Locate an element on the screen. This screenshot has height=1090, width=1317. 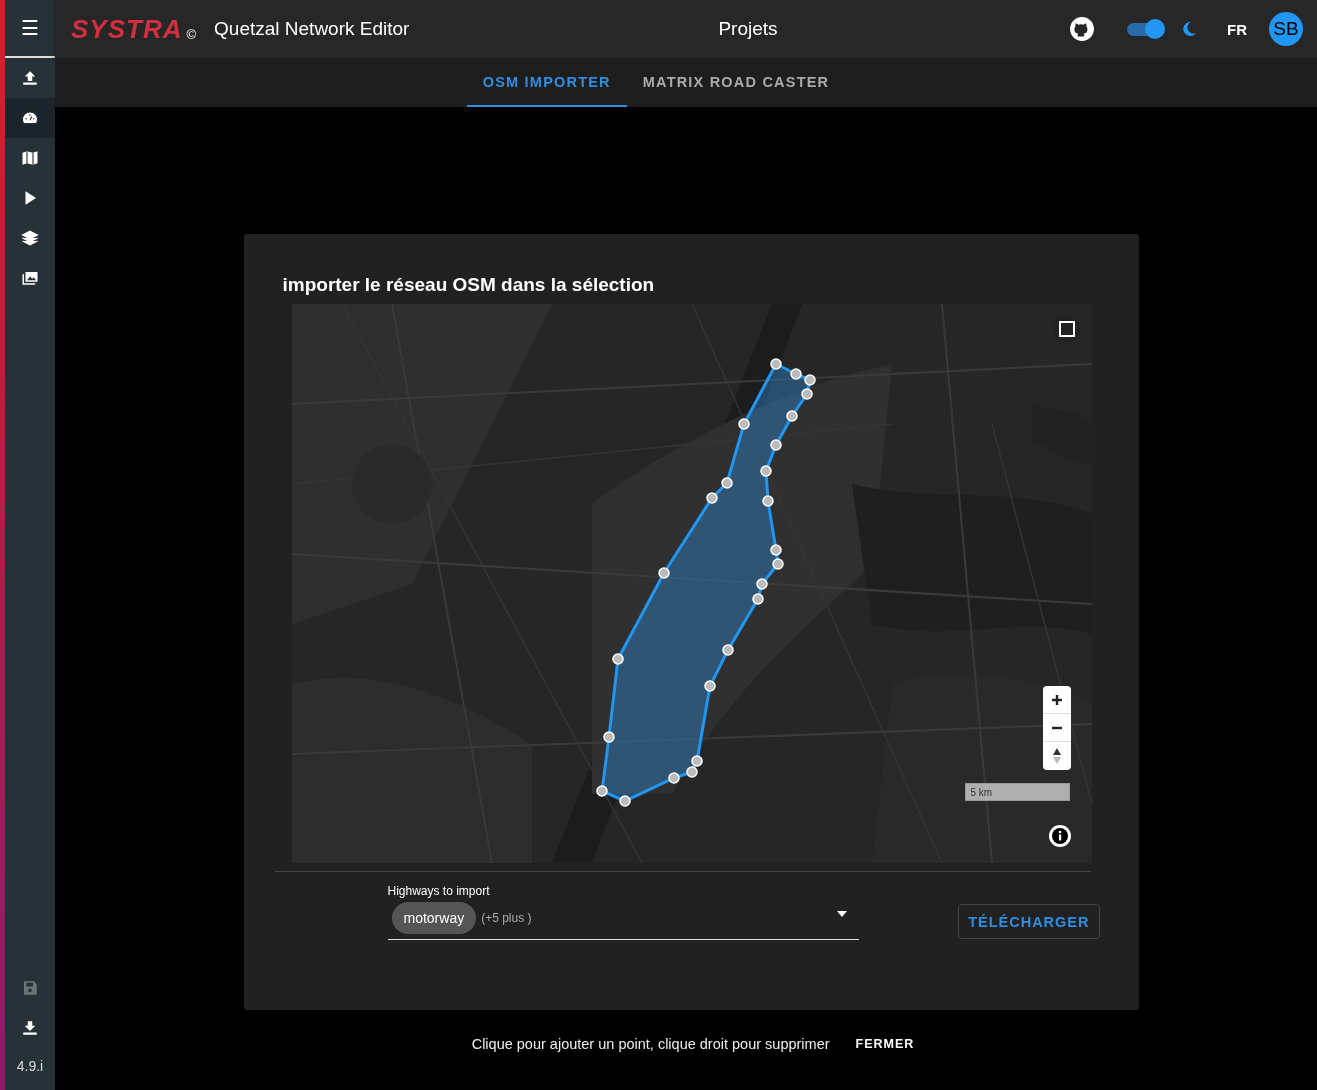
map-icon is located at coordinates (30, 158).